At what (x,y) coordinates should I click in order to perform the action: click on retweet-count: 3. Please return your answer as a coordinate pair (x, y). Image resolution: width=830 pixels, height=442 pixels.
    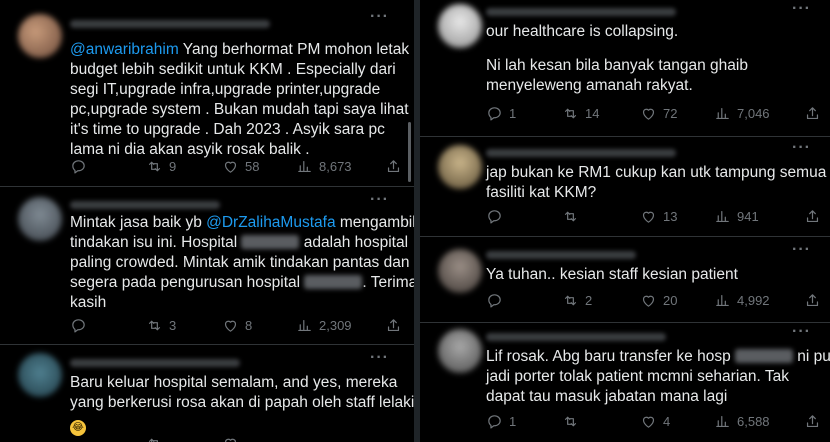
    Looking at the image, I should click on (173, 325).